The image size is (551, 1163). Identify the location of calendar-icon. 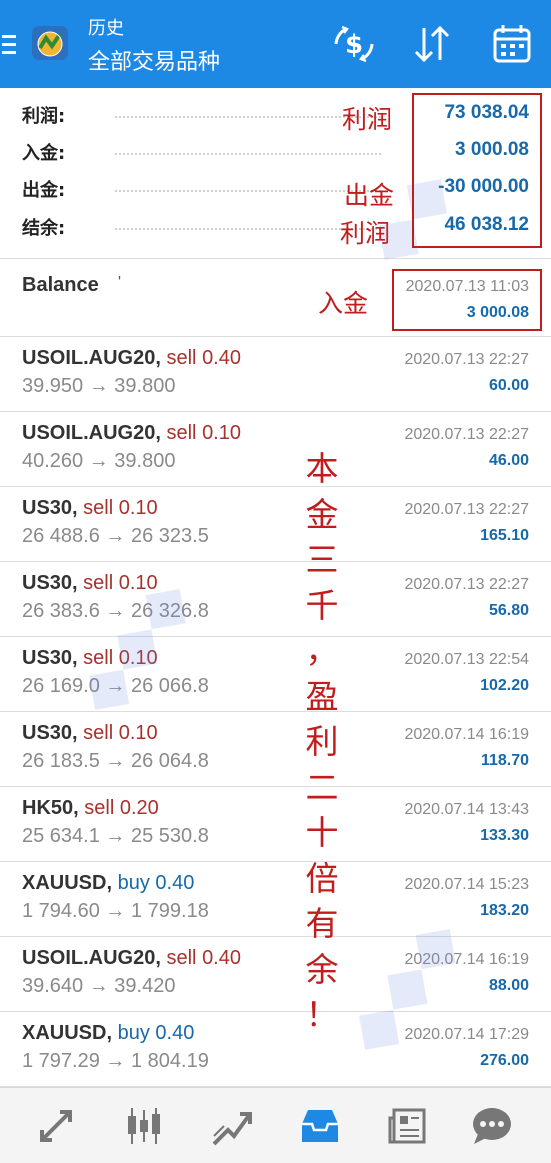
(512, 44).